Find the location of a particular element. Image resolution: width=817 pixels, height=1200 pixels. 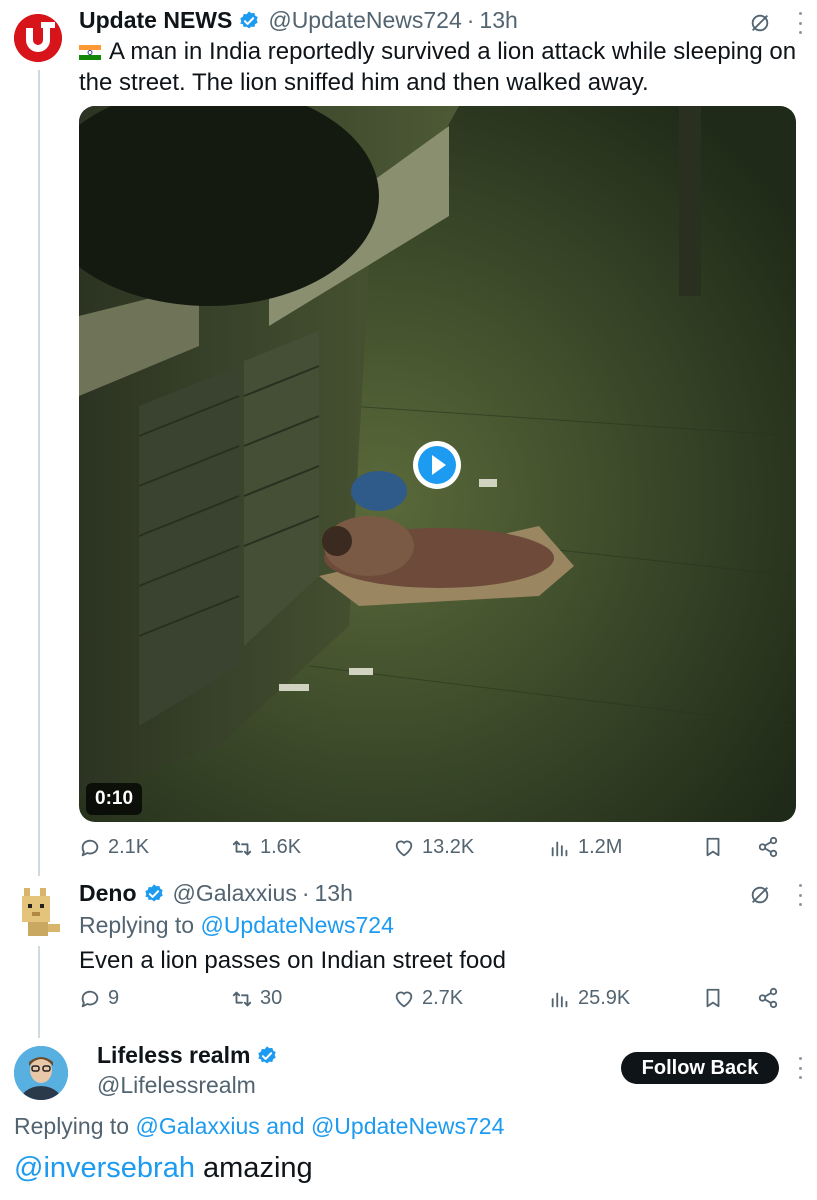

video-duration: 0:10 is located at coordinates (114, 799).